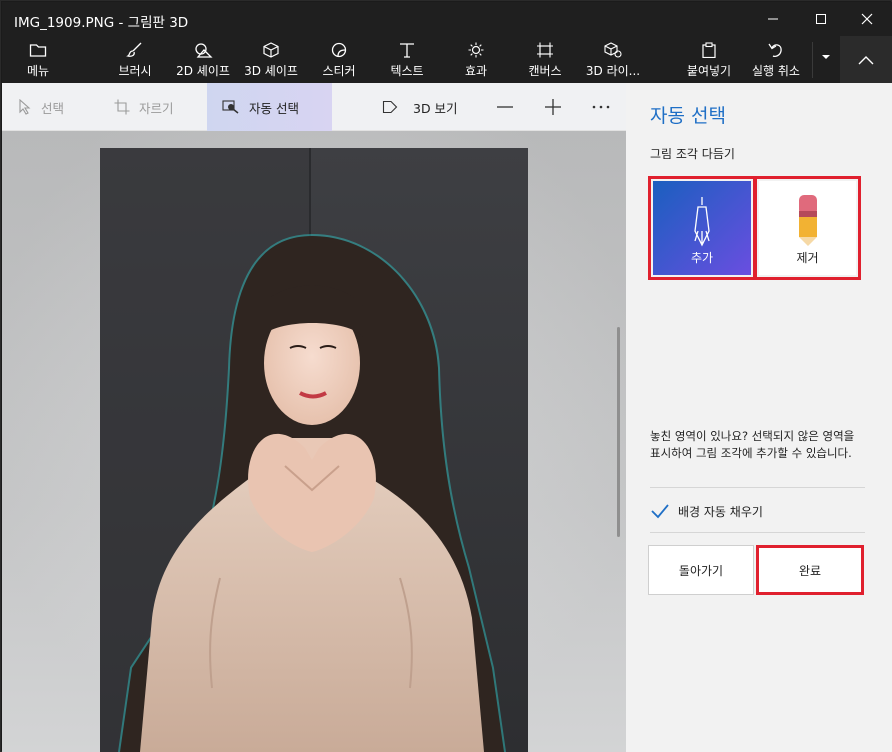 This screenshot has height=752, width=892. I want to click on ellipsis-icon, so click(601, 107).